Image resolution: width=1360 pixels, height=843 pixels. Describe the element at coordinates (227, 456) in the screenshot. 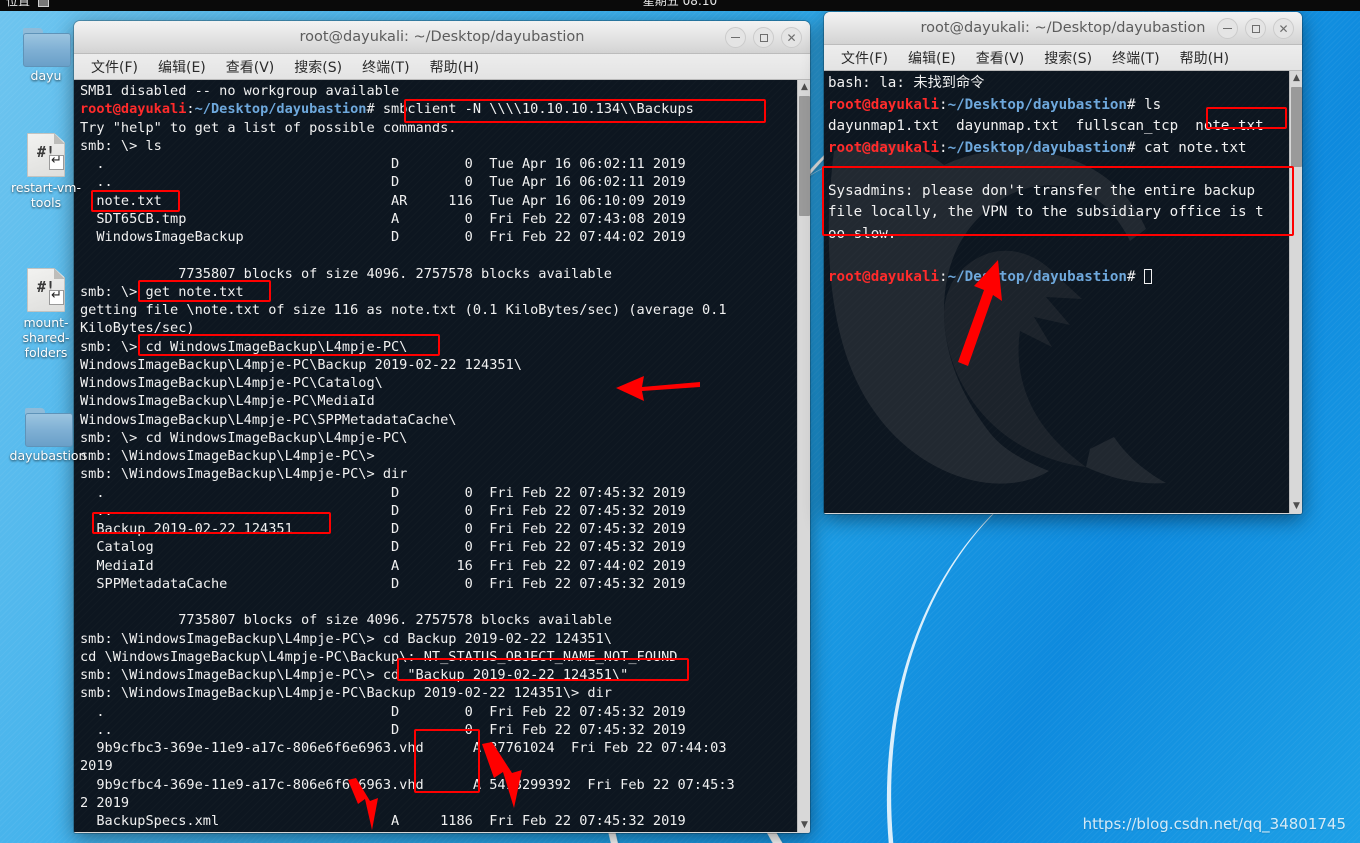

I see `terminal-line: smb: \WindowsImageBackup\L4mpje-PC\>` at that location.